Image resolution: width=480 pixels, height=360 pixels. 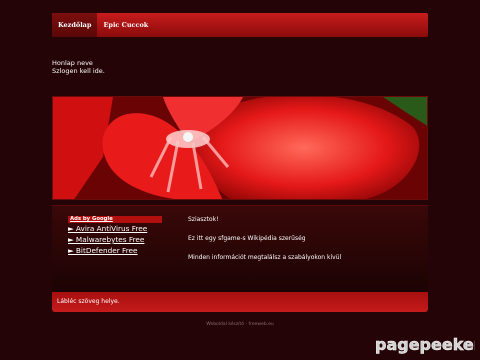 I want to click on watermark-text: pagepeeker, so click(x=425, y=344).